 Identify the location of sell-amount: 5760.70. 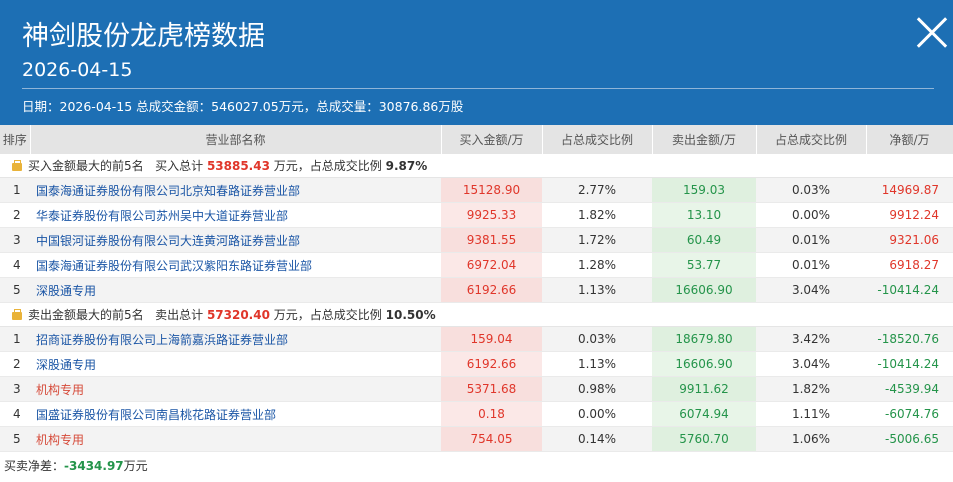
(704, 439).